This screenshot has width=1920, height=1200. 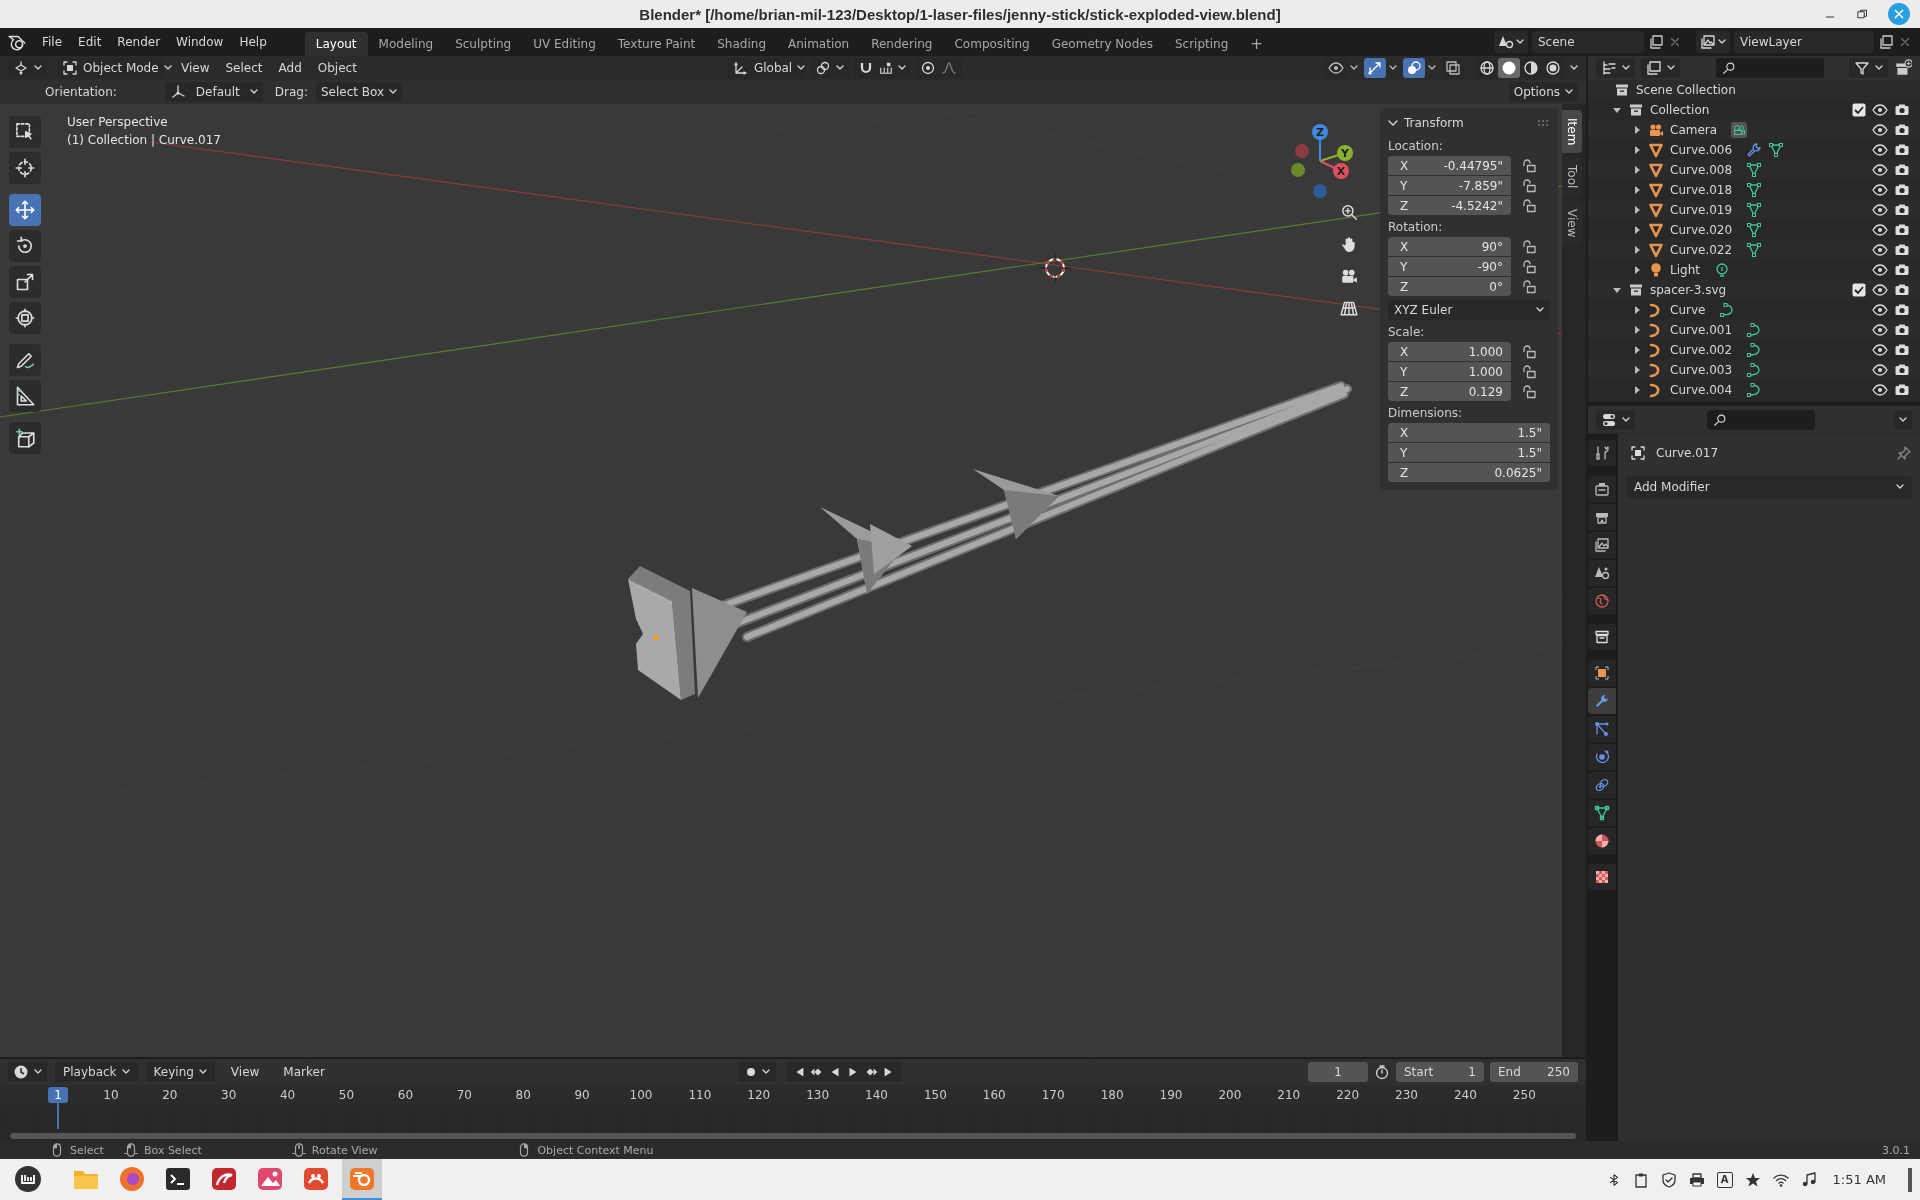 I want to click on field-group-label: Scale:, so click(x=1407, y=332).